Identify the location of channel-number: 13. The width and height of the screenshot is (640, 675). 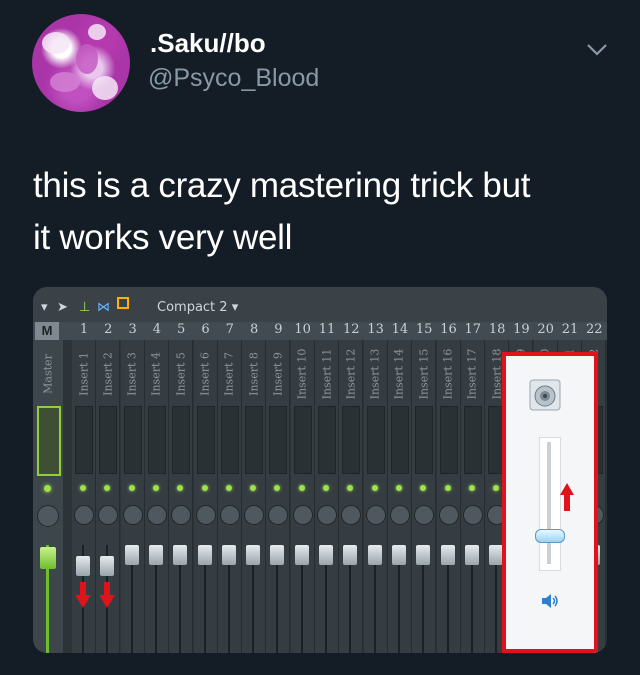
(376, 329).